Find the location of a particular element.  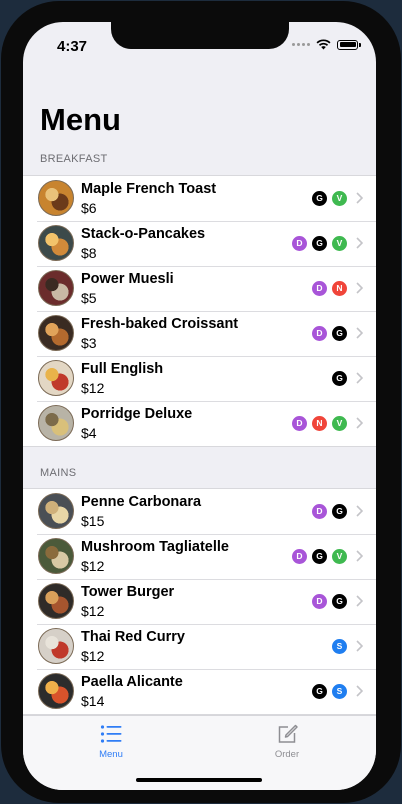

menu-item-row: Tower Burger $12 D G is located at coordinates (199, 601).